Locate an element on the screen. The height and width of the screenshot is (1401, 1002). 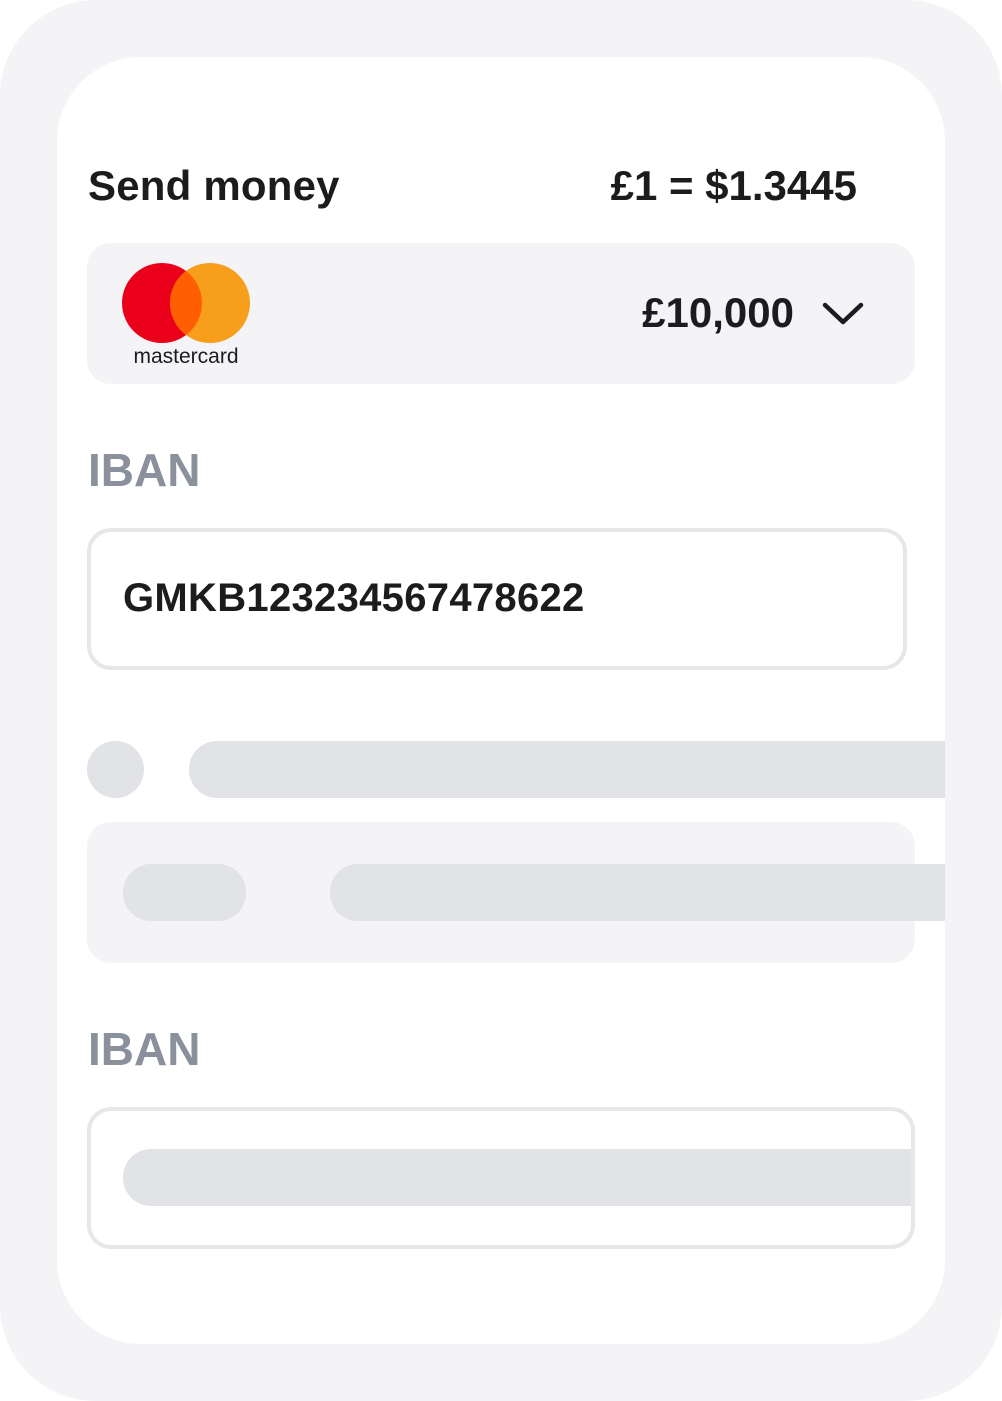
mastercard-logo-text: mastercard is located at coordinates (185, 356).